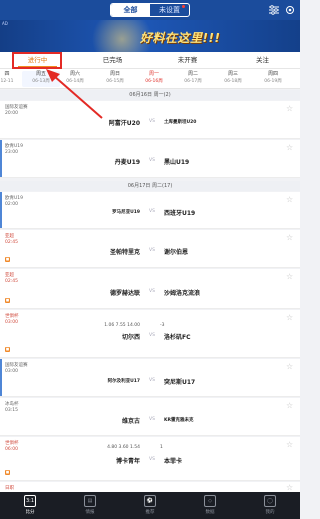 Image resolution: width=320 pixels, height=519 pixels. I want to click on match-row: 国际友谊赛 03:00 阿尔及利亚U17 VS 突尼斯U17 ☆, so click(150, 378).